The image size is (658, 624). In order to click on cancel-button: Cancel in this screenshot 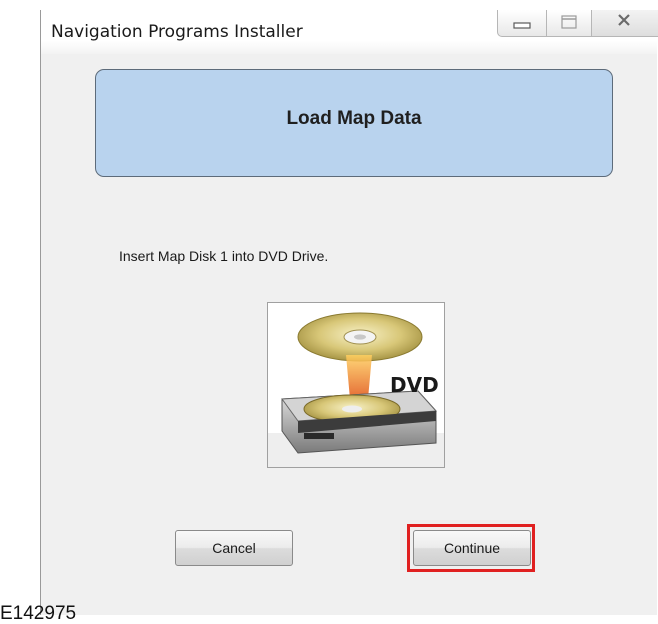, I will do `click(234, 548)`.